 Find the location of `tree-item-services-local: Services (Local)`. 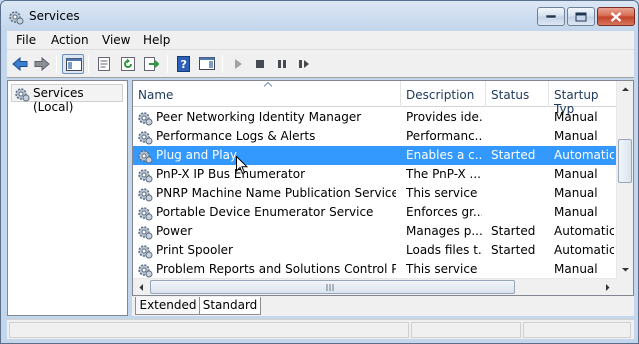

tree-item-services-local: Services (Local) is located at coordinates (67, 99).